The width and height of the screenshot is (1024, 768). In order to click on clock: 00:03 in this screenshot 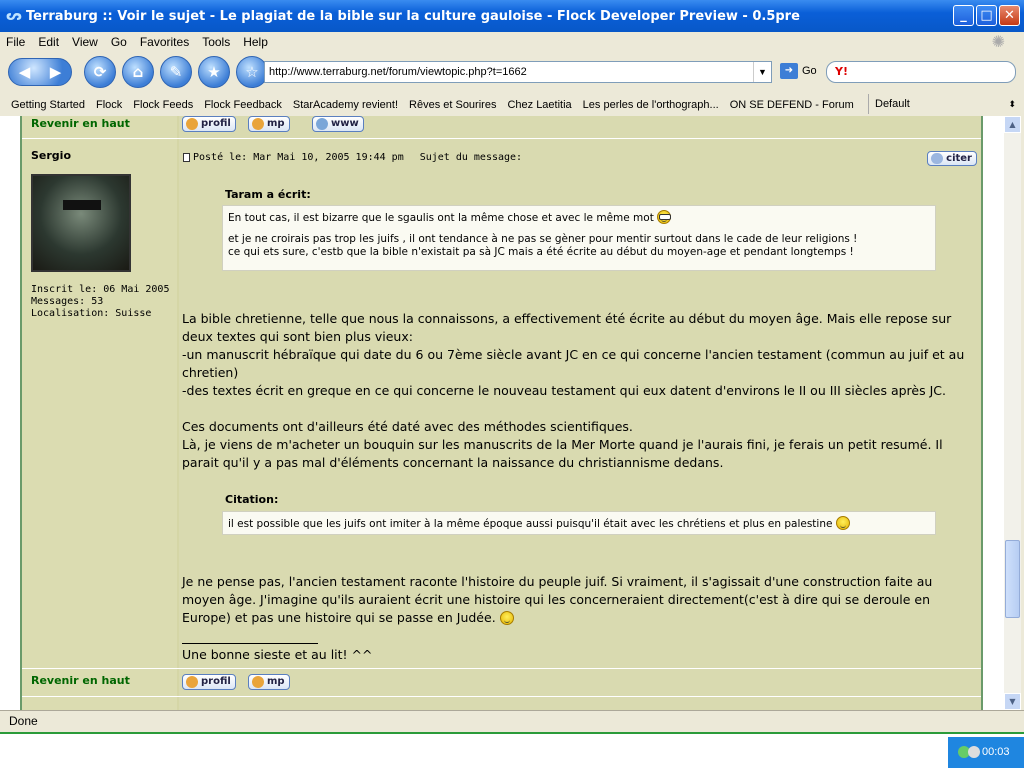, I will do `click(996, 752)`.